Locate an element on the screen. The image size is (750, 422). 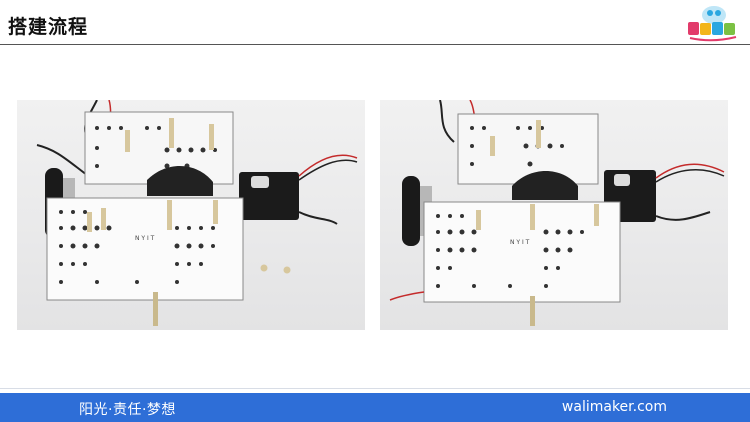
header-divider is located at coordinates (375, 44).